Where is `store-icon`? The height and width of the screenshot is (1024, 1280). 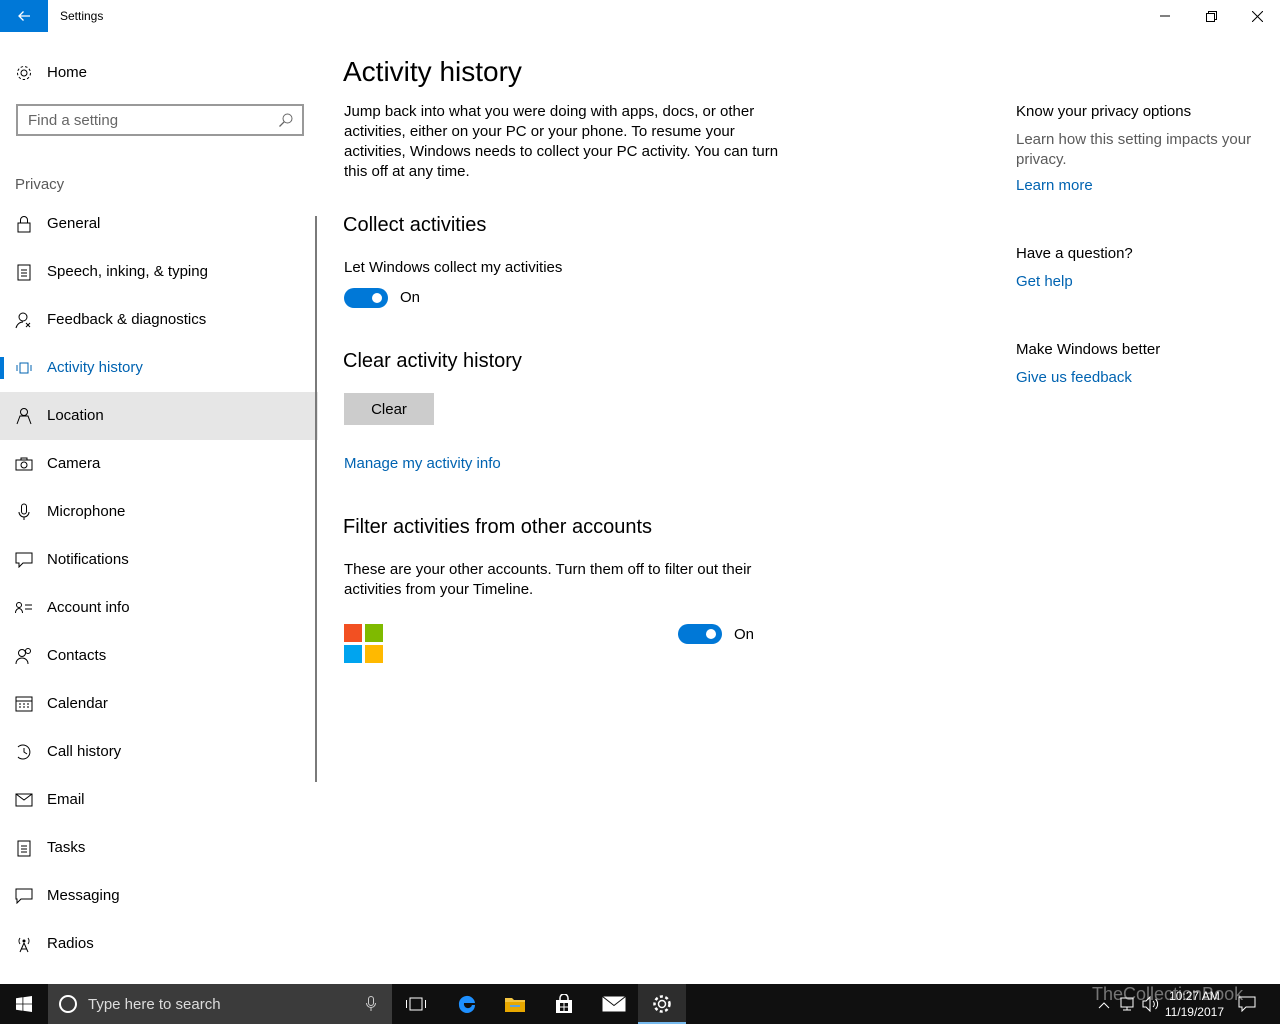
store-icon is located at coordinates (564, 1003).